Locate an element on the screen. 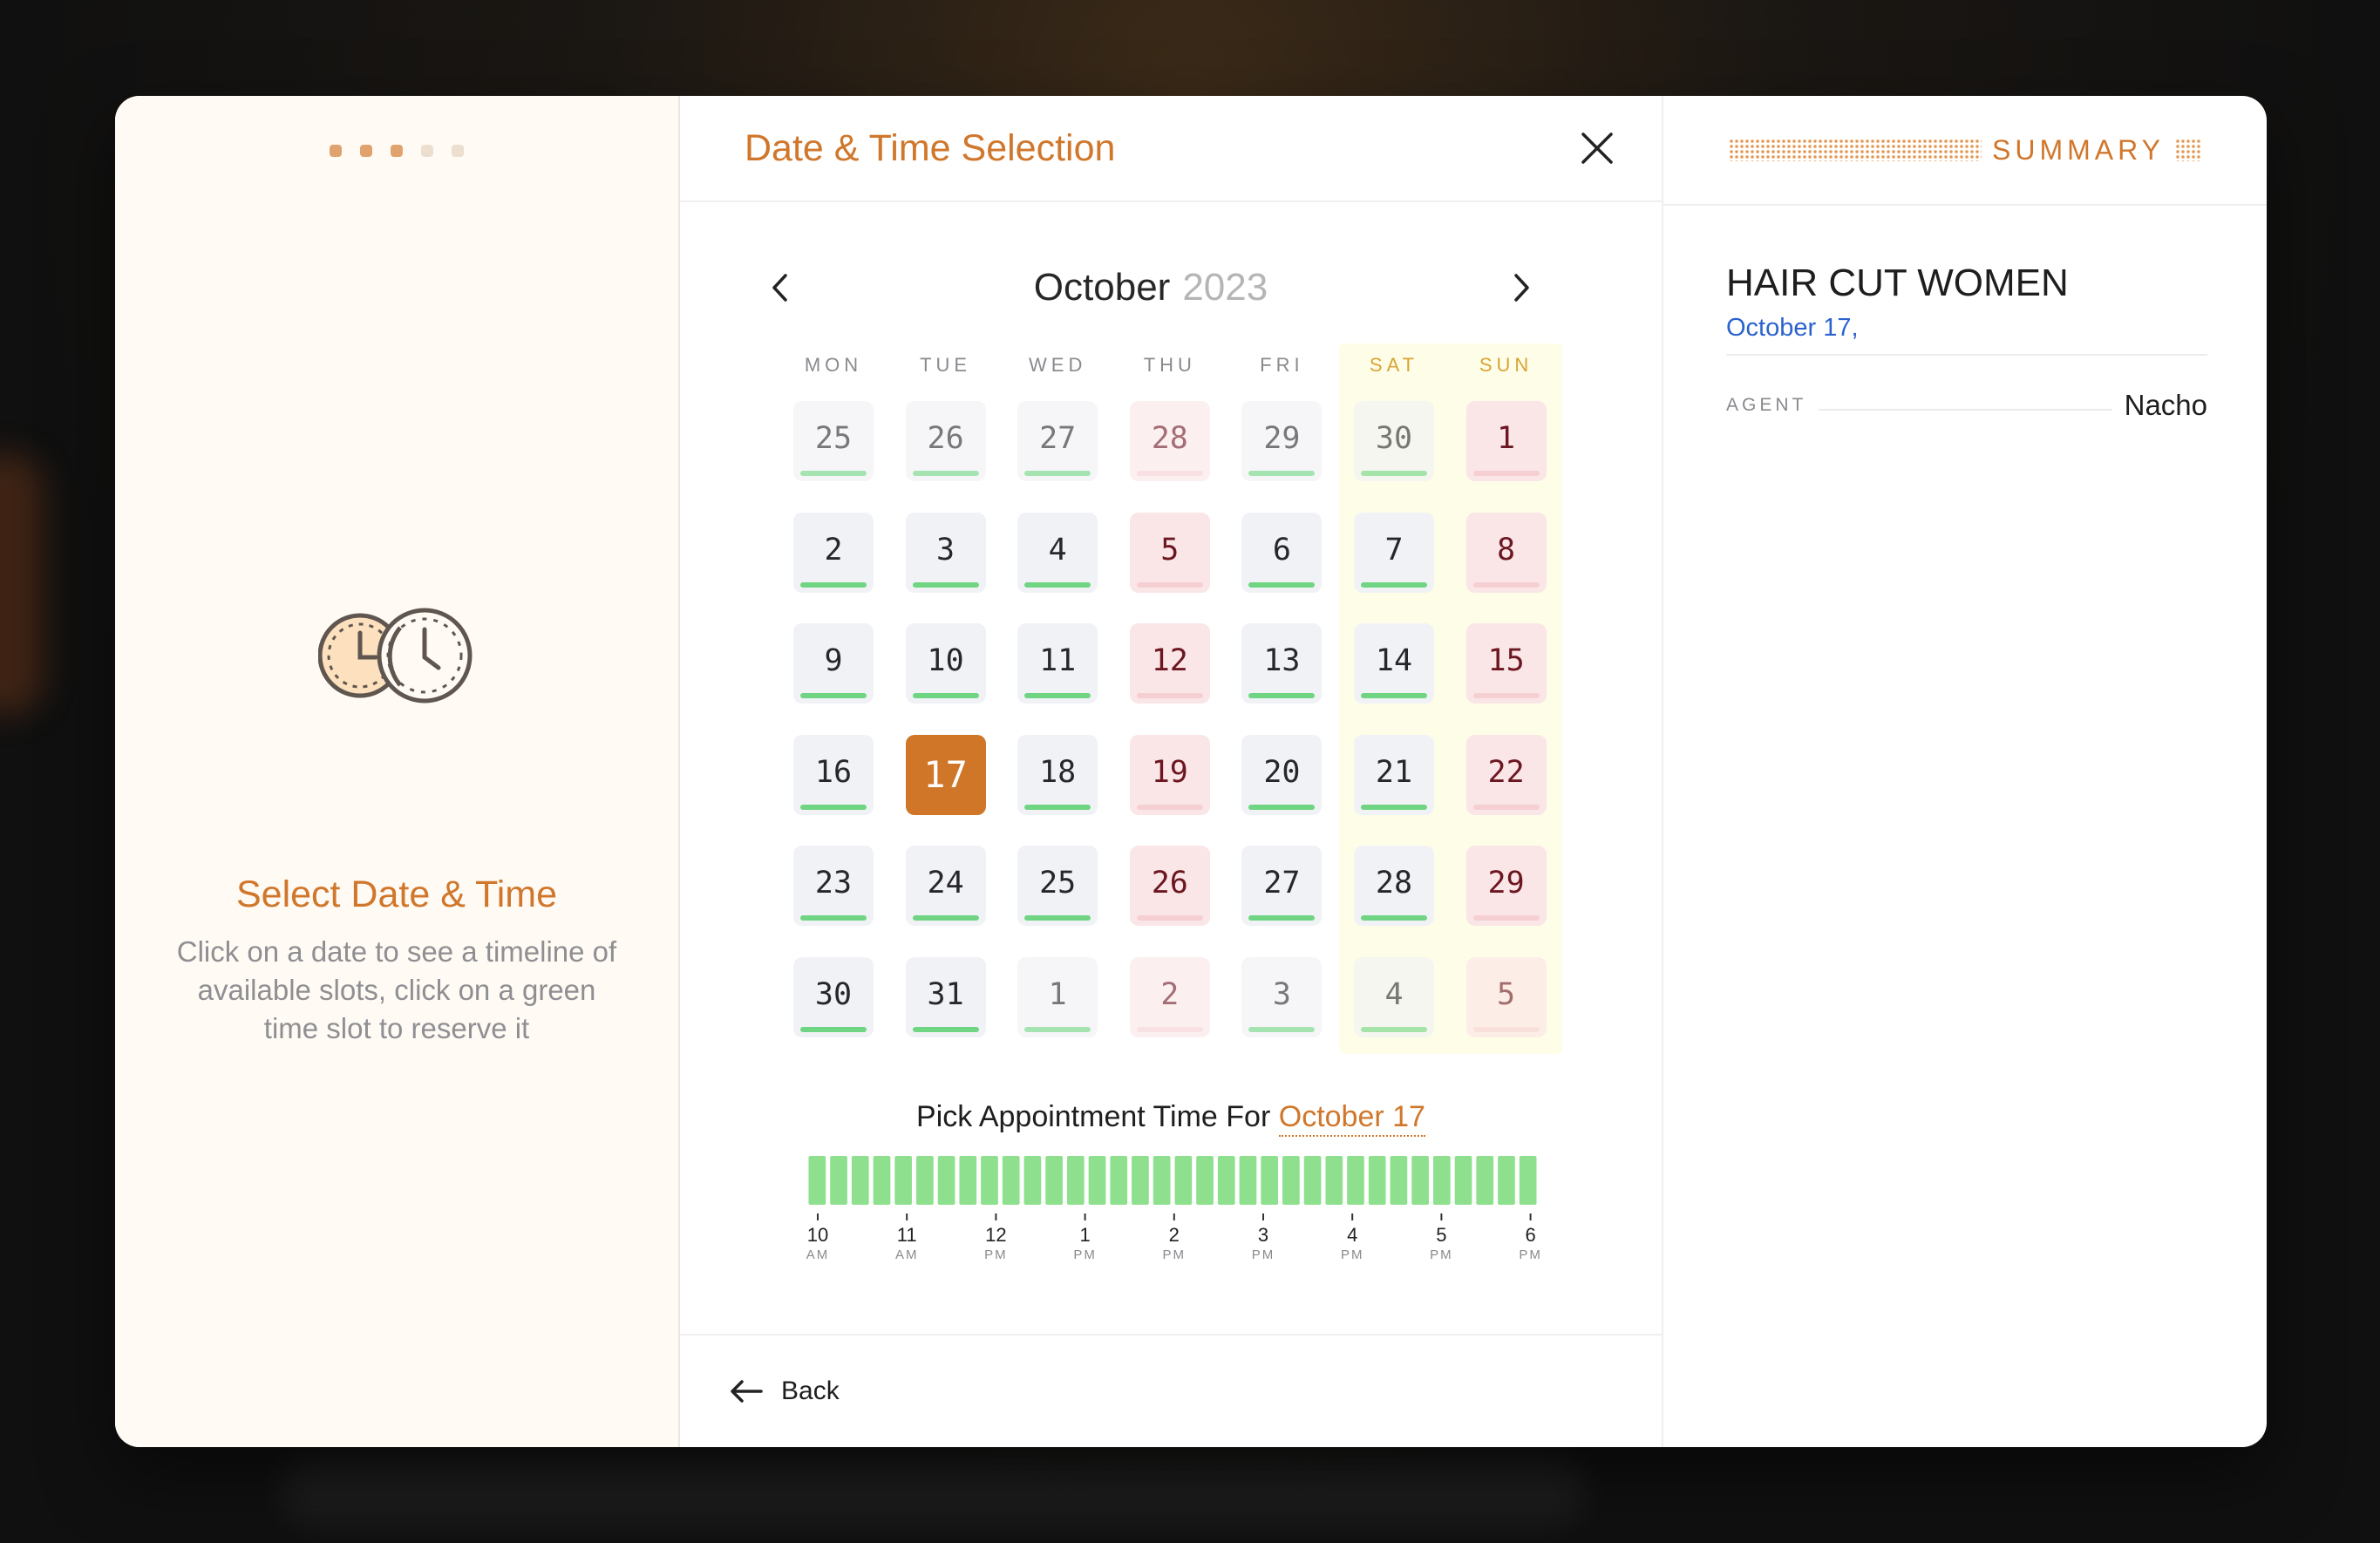  calendar-day: 13 is located at coordinates (1282, 663).